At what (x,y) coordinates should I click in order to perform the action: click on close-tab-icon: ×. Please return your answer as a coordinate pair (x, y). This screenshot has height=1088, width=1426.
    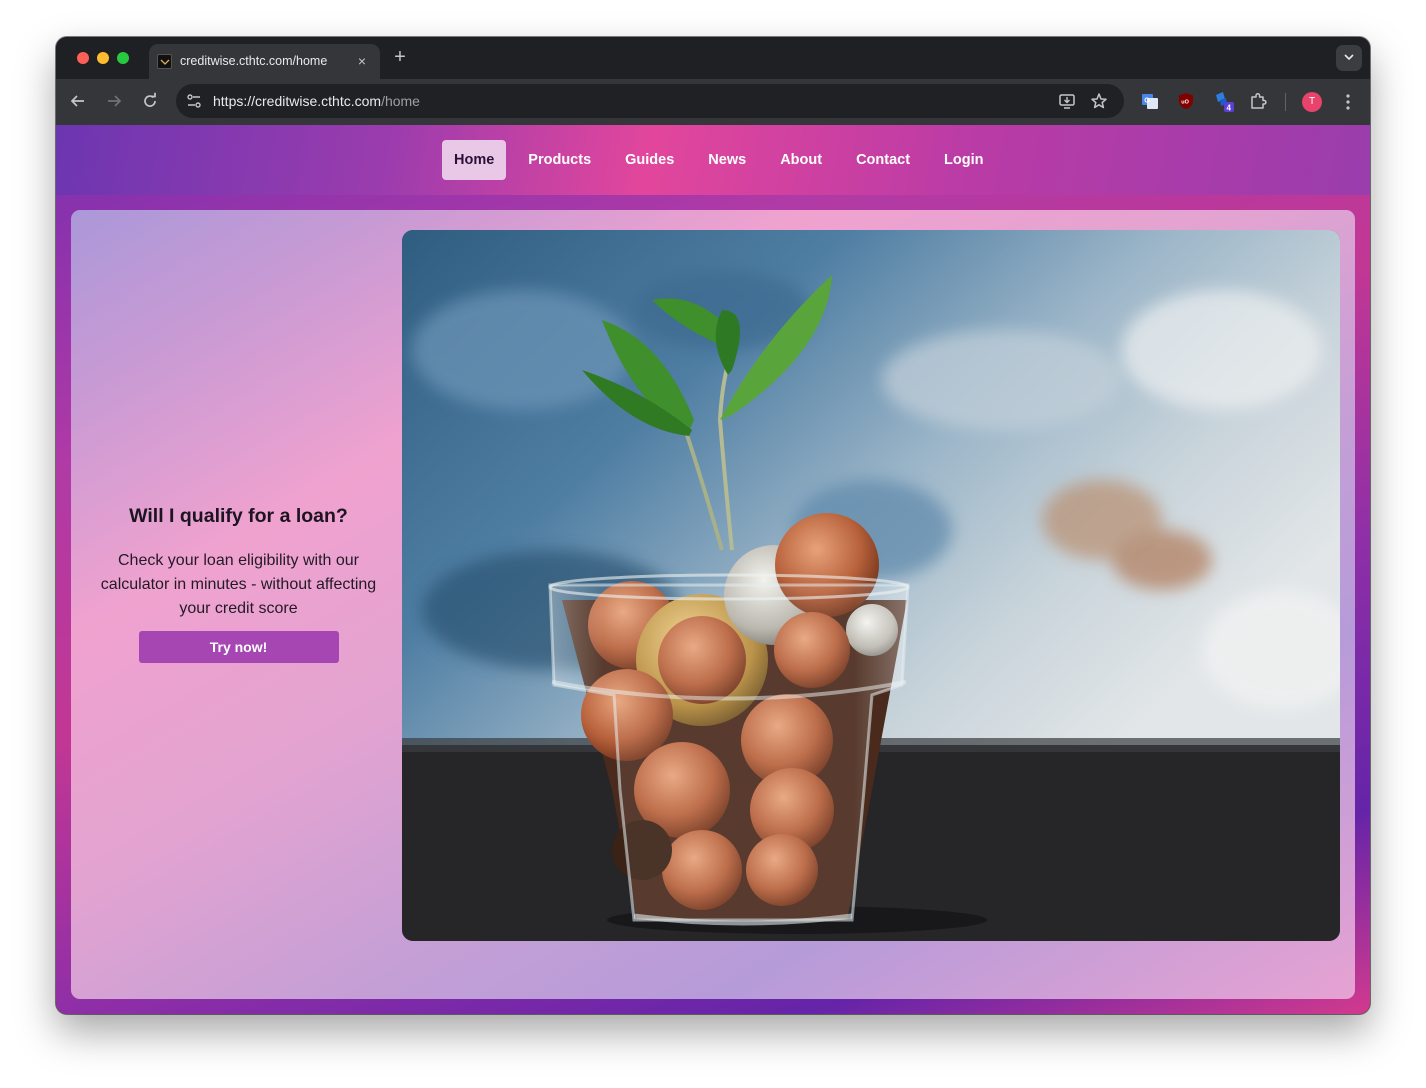
    Looking at the image, I should click on (362, 61).